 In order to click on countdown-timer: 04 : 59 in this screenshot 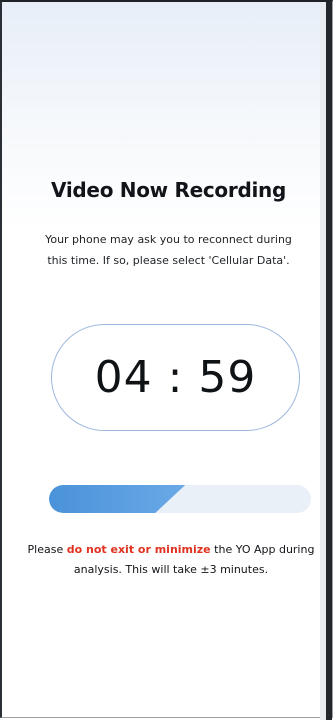, I will do `click(175, 377)`.